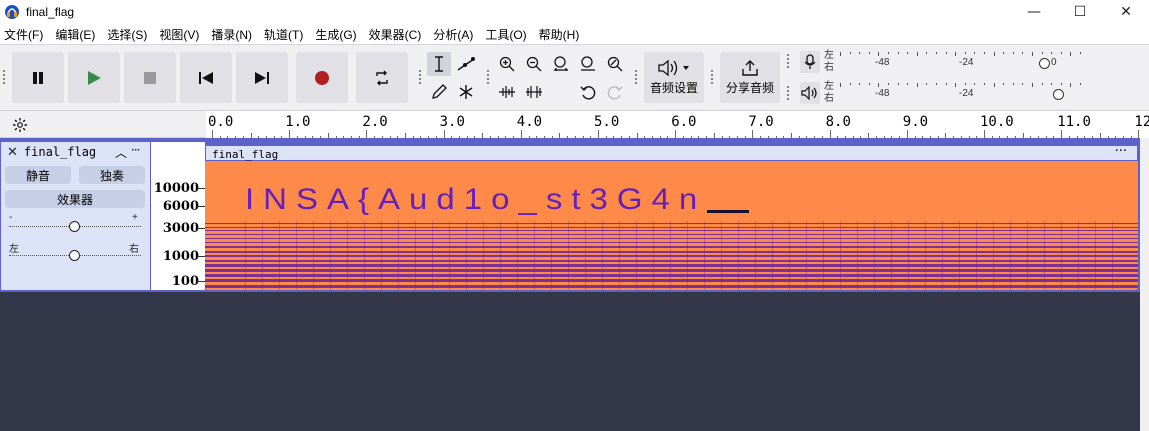  I want to click on audio-setup-button: 音频设置, so click(674, 77).